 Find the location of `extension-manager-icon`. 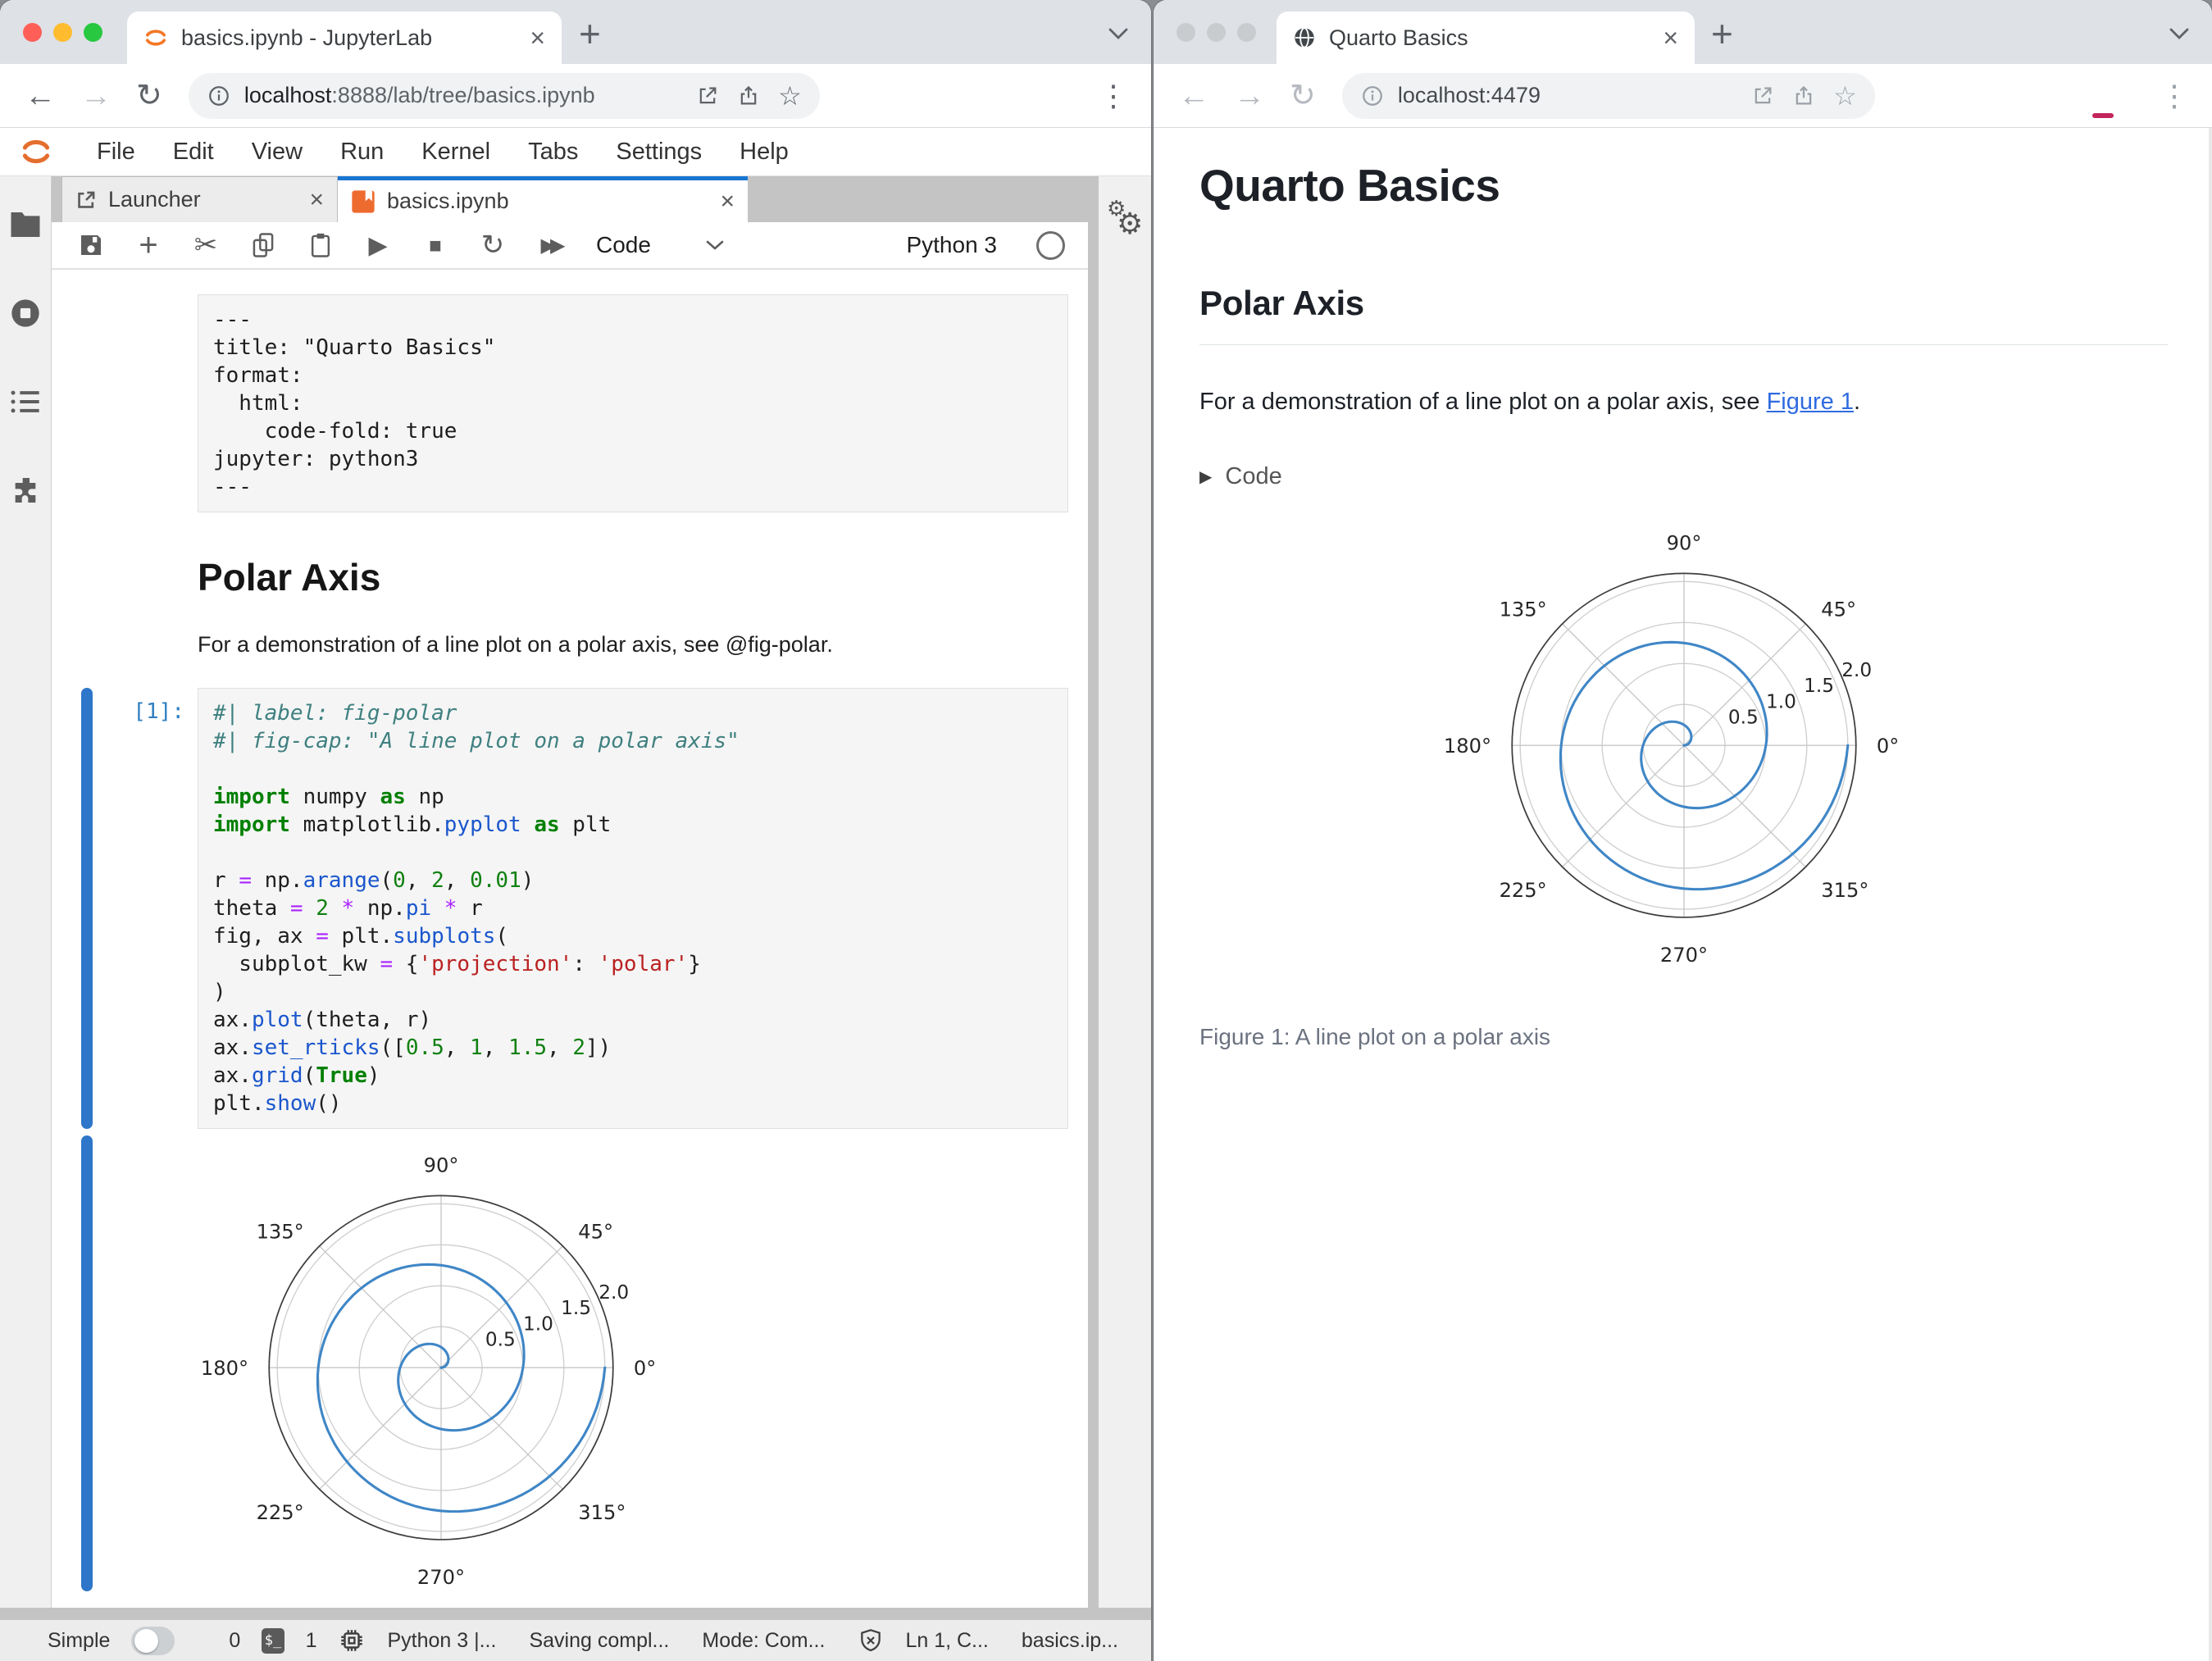

extension-manager-icon is located at coordinates (26, 492).